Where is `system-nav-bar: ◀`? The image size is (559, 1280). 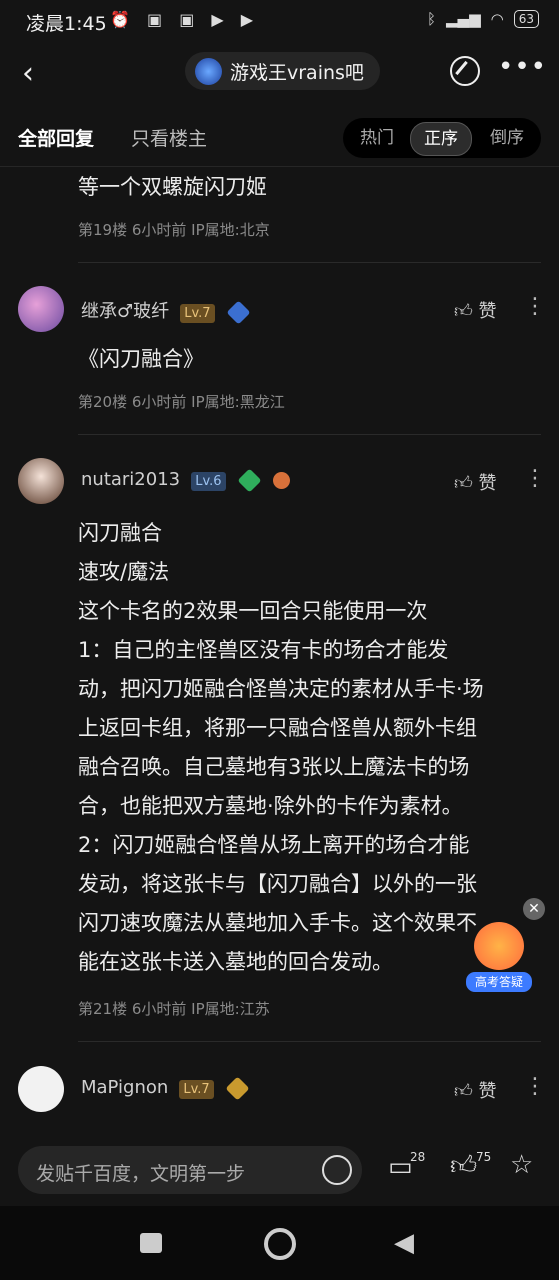
system-nav-bar: ◀ is located at coordinates (279, 1243).